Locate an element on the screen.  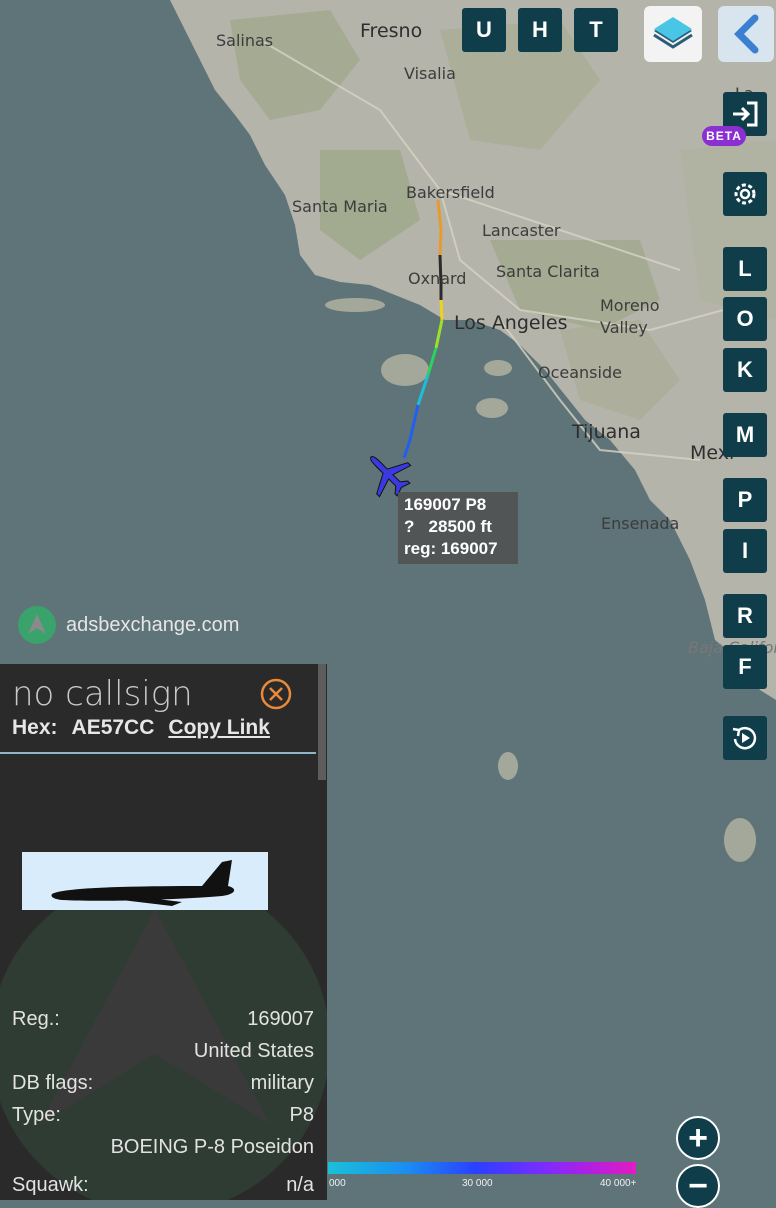
copy-link: Copy Link is located at coordinates (219, 727).